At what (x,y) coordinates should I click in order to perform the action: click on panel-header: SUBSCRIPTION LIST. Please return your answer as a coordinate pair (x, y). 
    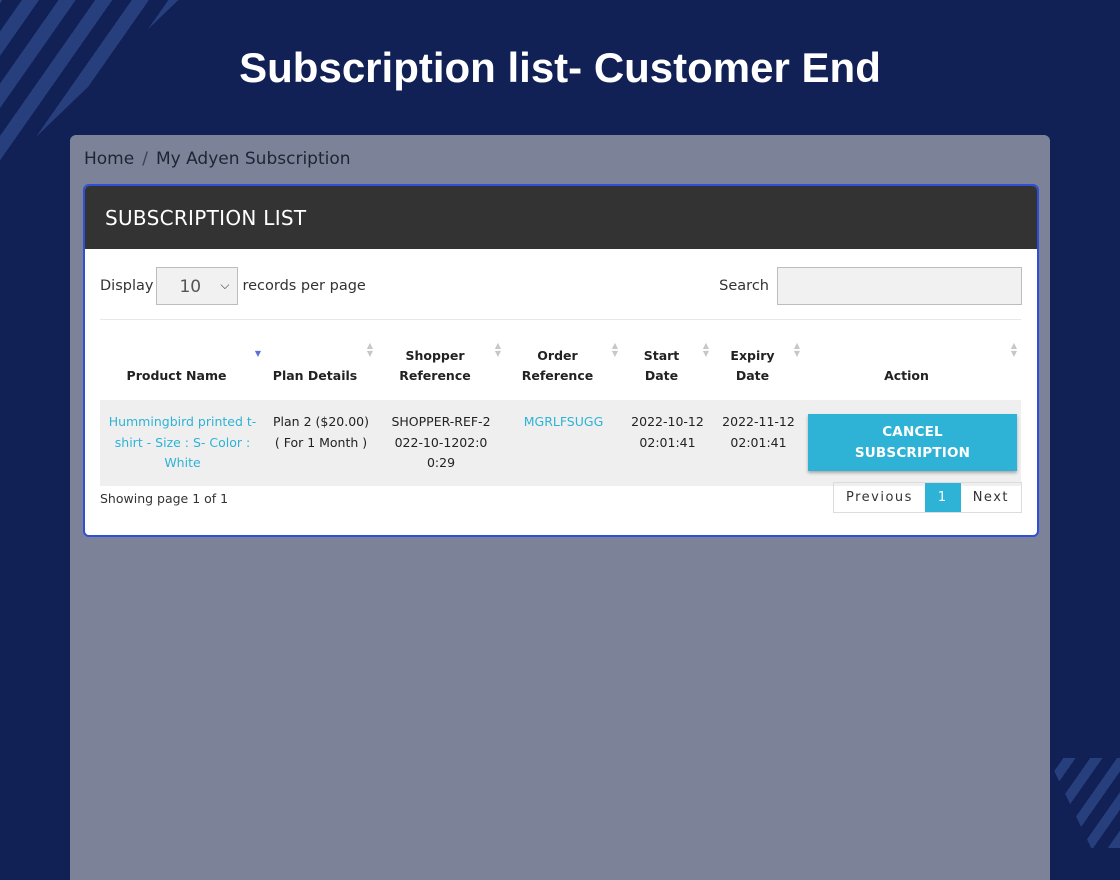
    Looking at the image, I should click on (561, 217).